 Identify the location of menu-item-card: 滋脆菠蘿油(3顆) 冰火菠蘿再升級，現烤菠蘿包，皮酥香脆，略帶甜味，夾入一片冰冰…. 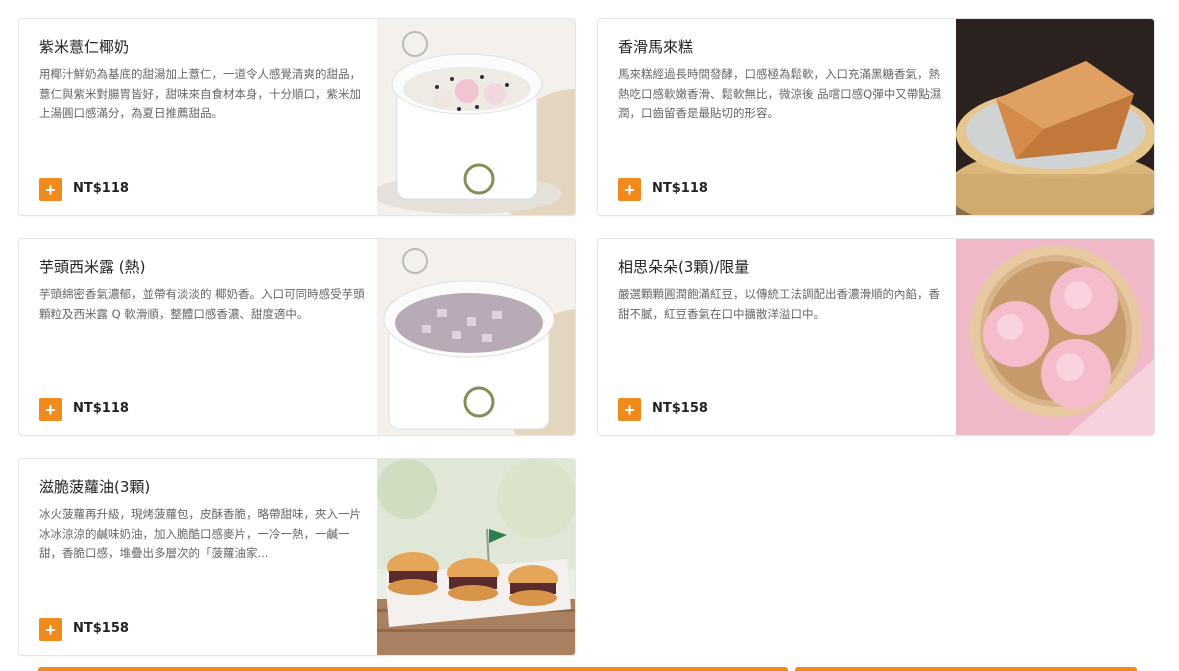
(297, 557).